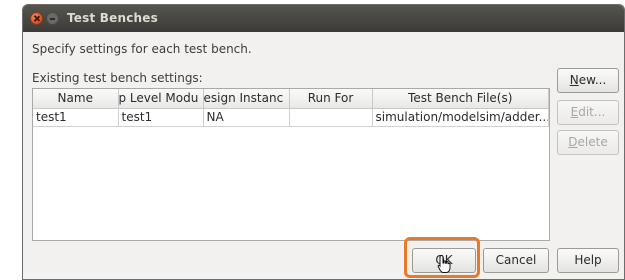 This screenshot has height=280, width=625. Describe the element at coordinates (36, 18) in the screenshot. I see `close-icon` at that location.